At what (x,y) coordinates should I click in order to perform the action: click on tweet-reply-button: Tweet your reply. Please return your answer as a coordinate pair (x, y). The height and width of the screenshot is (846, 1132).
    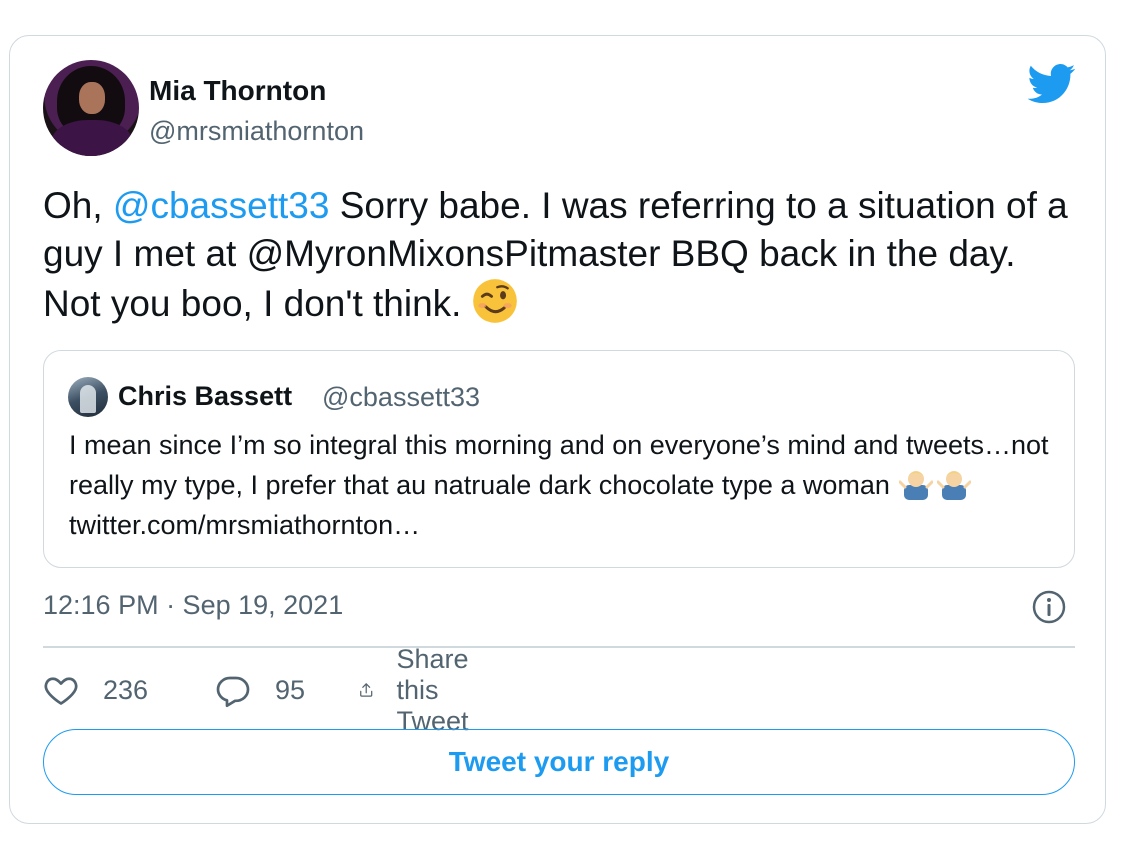
    Looking at the image, I should click on (559, 762).